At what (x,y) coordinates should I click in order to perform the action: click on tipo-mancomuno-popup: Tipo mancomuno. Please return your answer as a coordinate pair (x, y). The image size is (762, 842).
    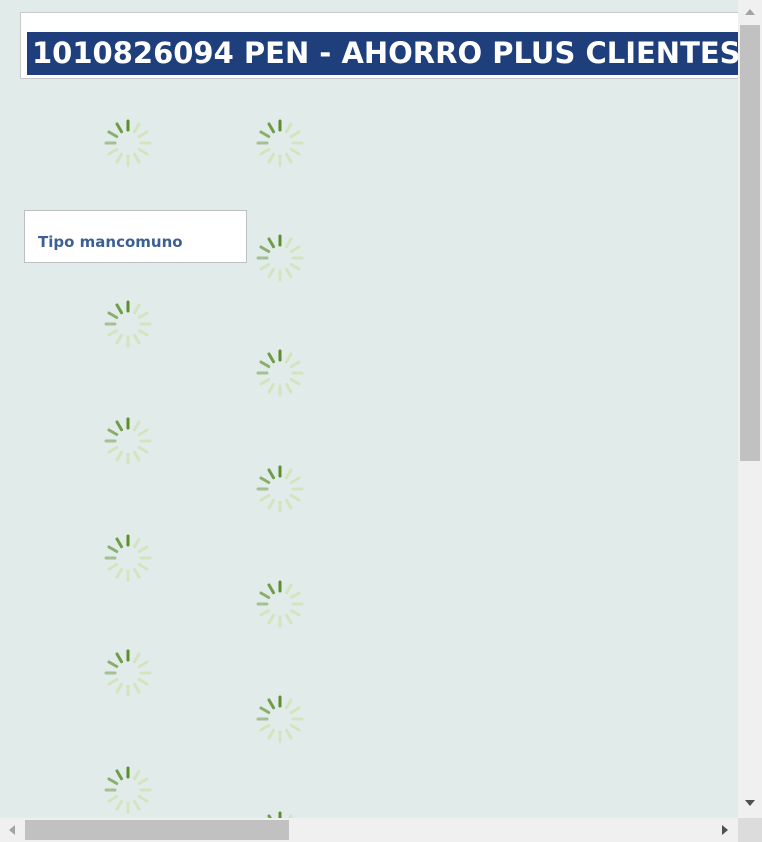
    Looking at the image, I should click on (135, 236).